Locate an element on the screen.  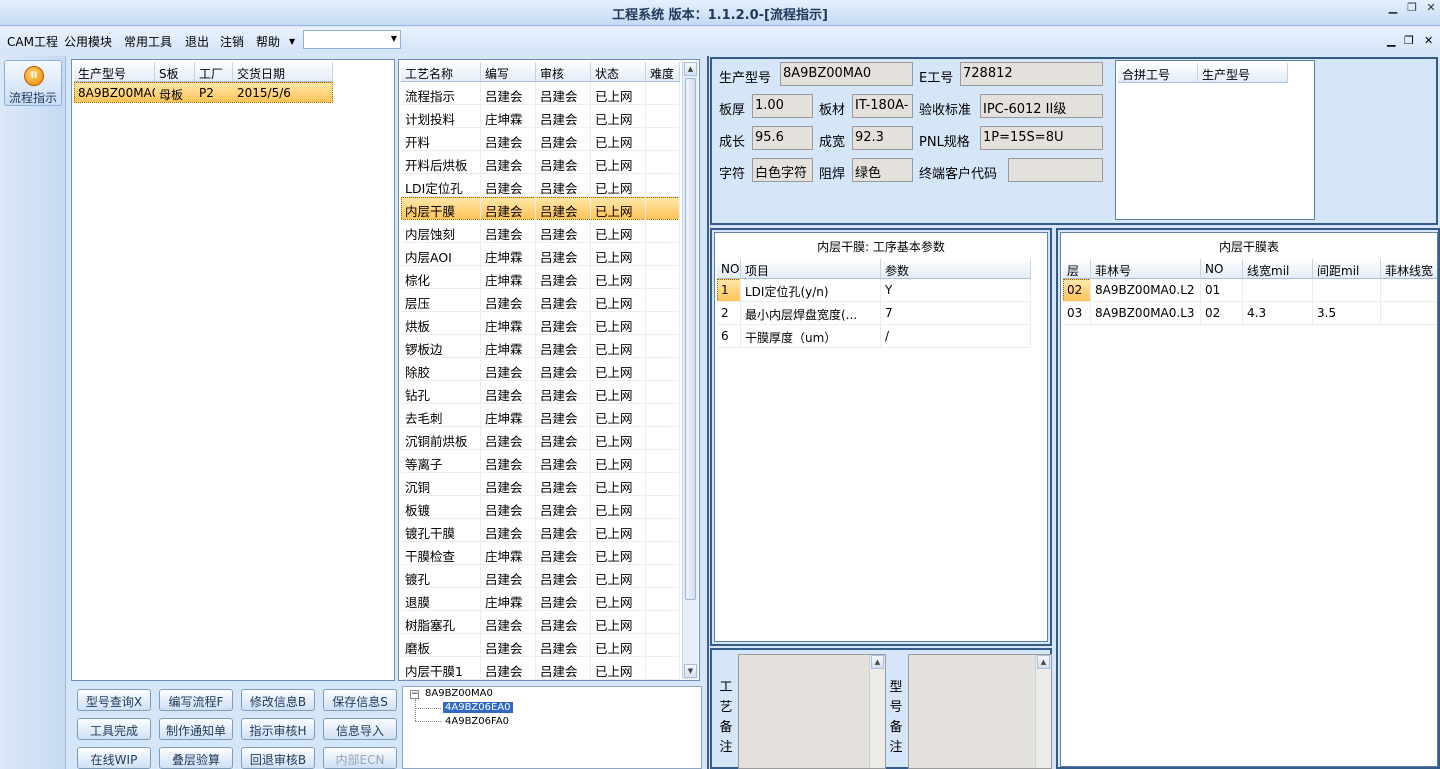
collapse-icon: − is located at coordinates (414, 694).